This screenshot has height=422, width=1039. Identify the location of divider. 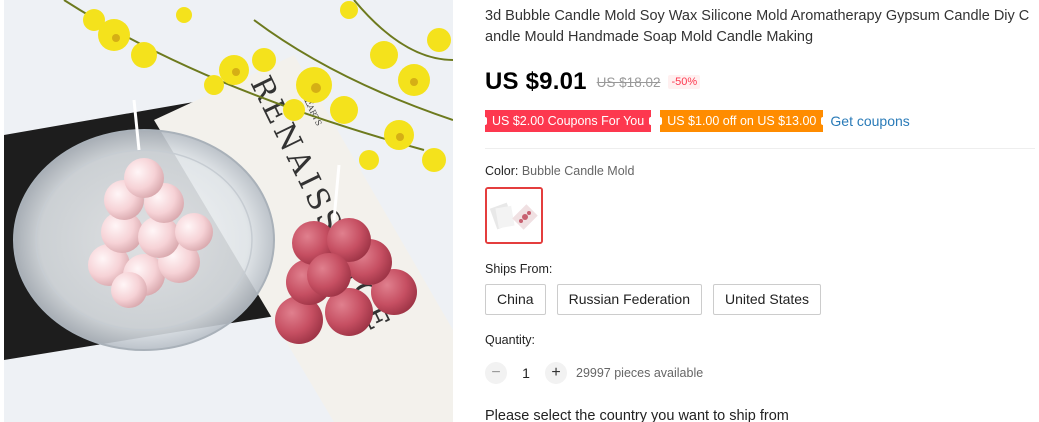
(760, 148).